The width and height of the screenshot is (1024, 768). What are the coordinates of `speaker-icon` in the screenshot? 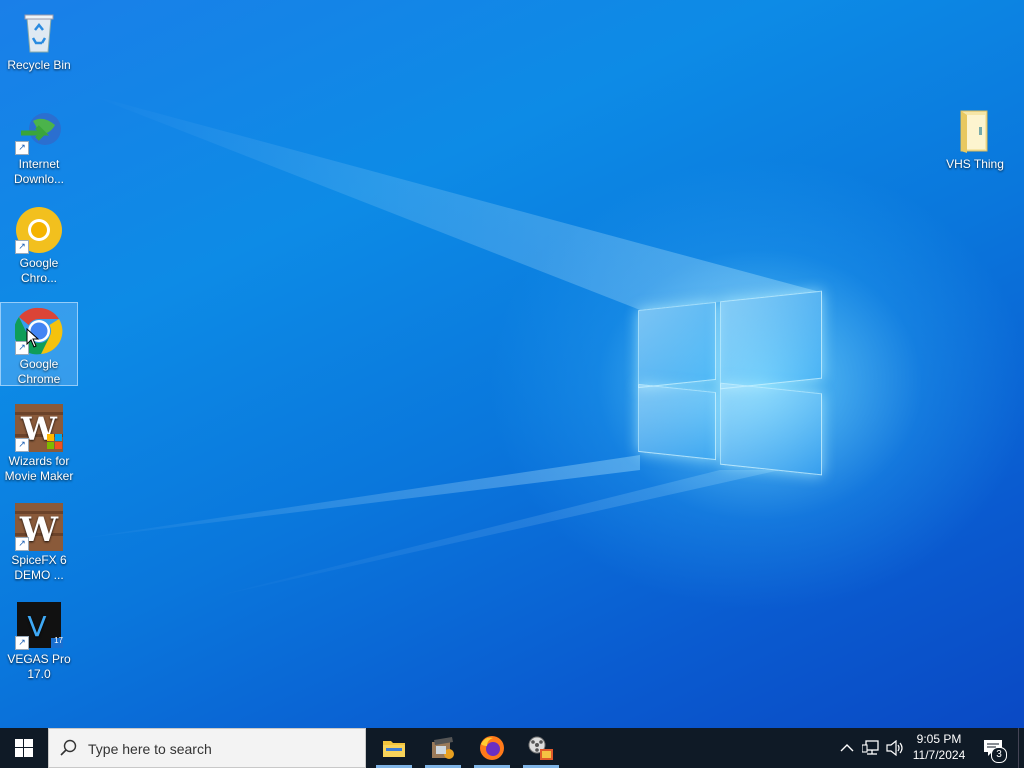 It's located at (894, 748).